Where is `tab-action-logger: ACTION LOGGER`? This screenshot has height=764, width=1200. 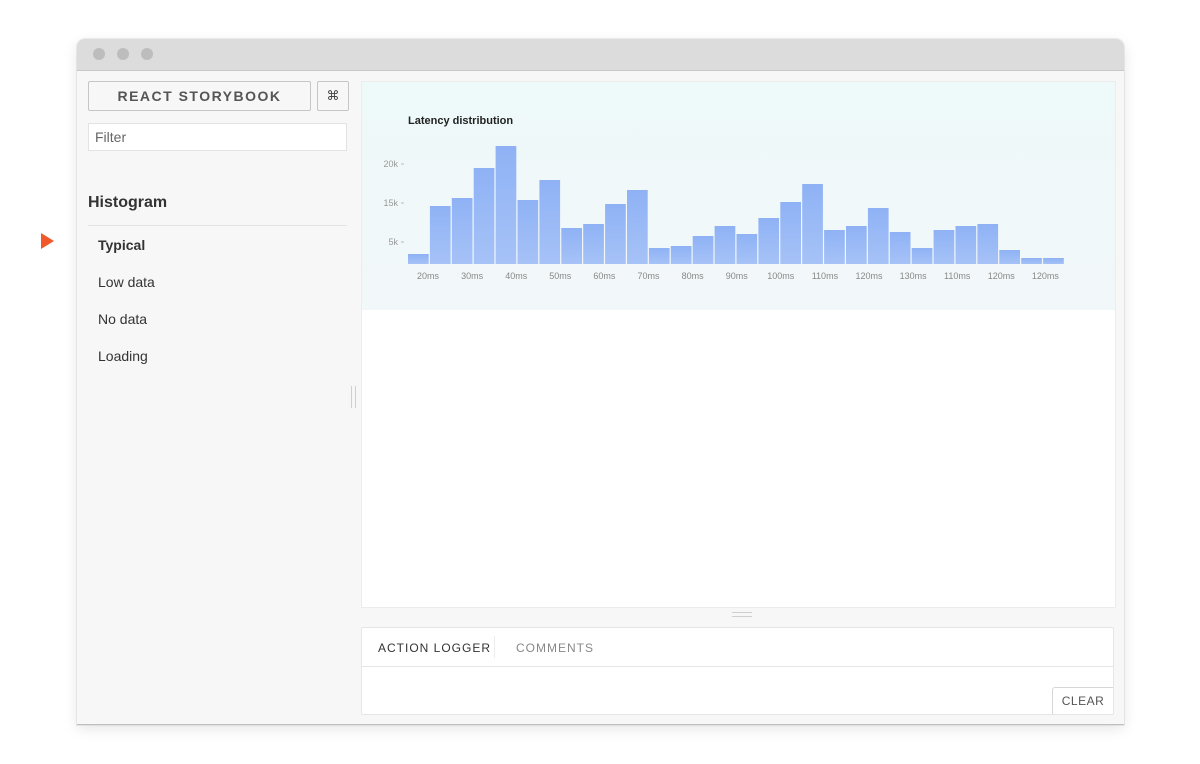
tab-action-logger: ACTION LOGGER is located at coordinates (434, 648).